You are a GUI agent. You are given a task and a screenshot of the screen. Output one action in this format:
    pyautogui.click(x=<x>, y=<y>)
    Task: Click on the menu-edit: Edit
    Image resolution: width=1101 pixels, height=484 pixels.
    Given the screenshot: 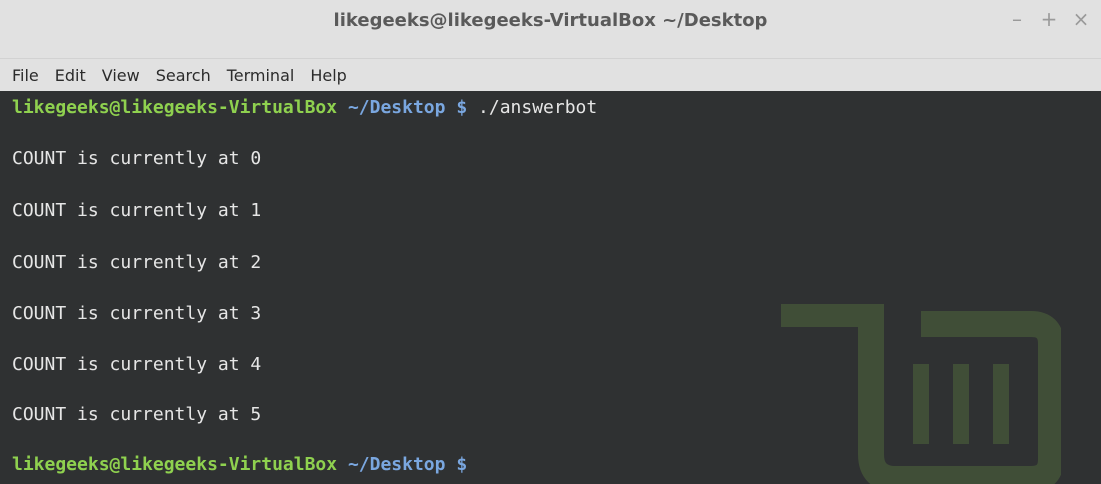 What is the action you would take?
    pyautogui.click(x=70, y=75)
    